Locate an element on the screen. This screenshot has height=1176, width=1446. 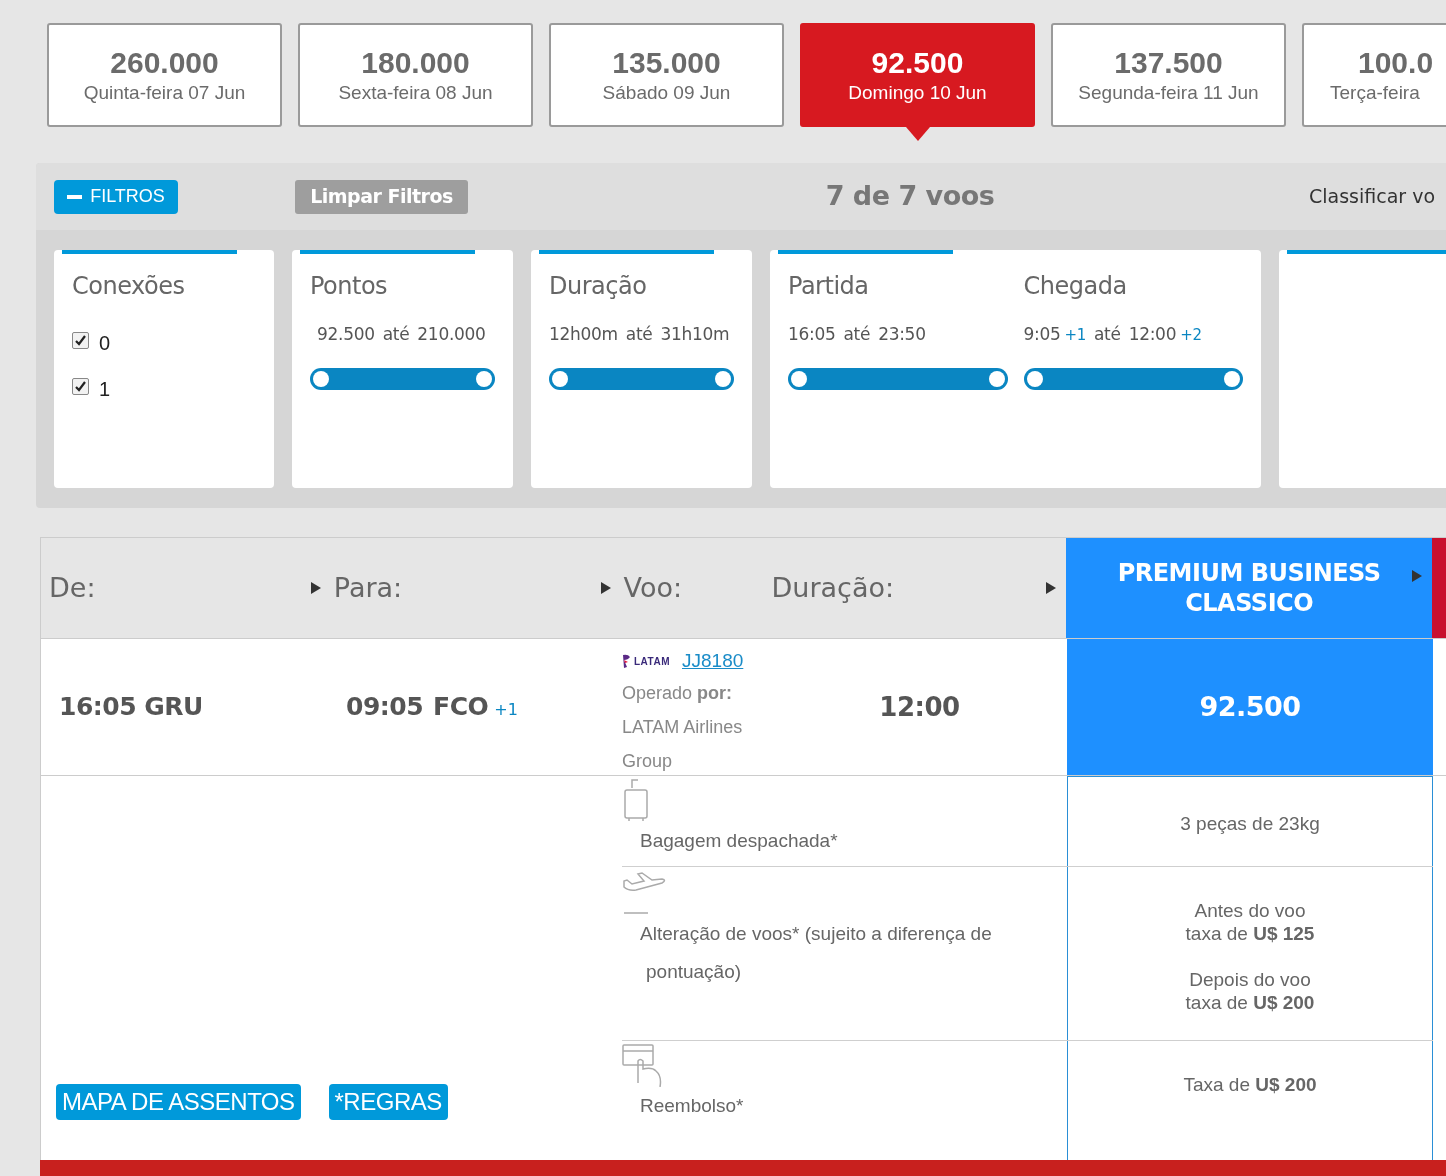
feature-value: taxa de U$ 125 is located at coordinates (1250, 933).